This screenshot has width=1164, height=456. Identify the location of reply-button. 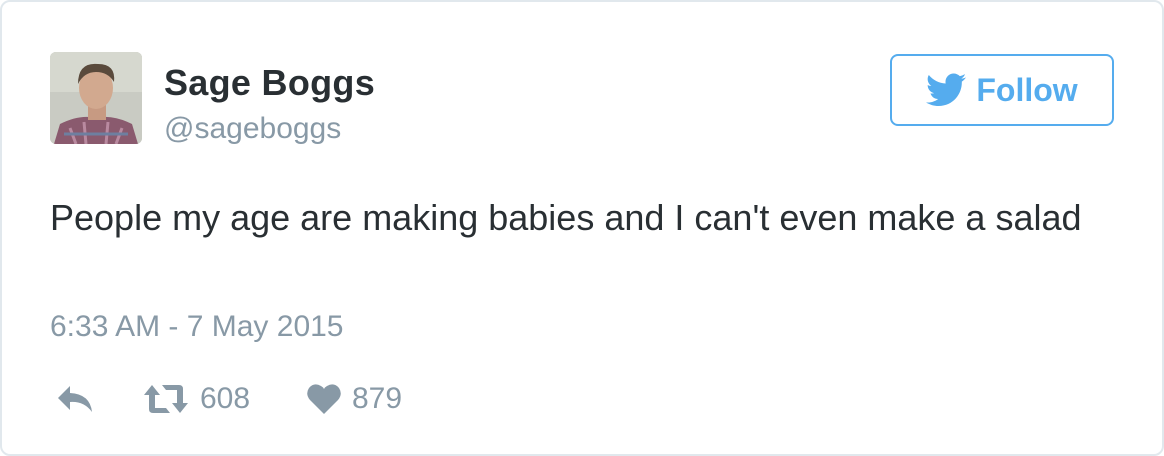
(75, 399).